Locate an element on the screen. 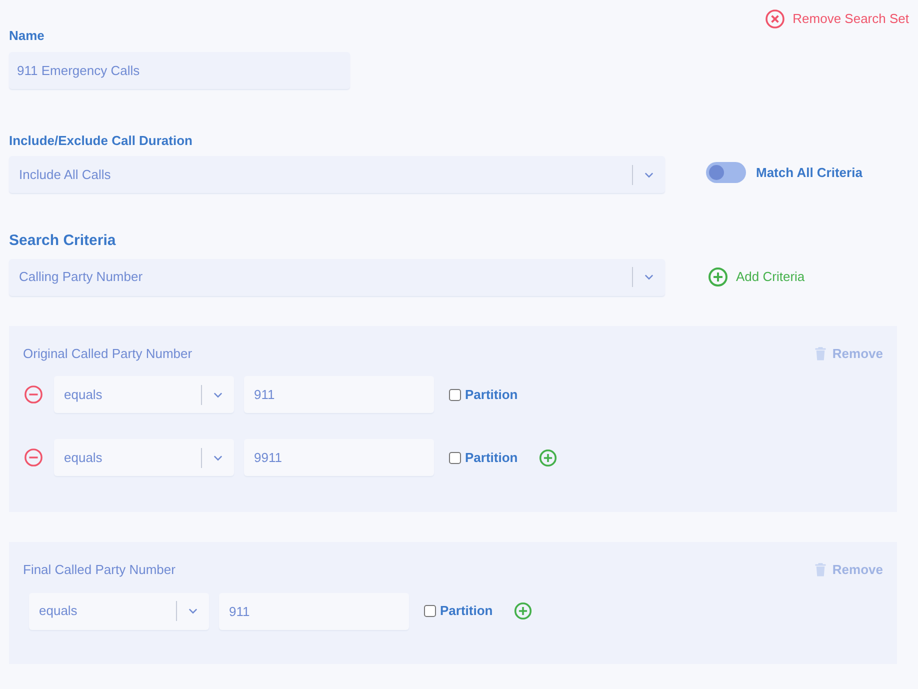 The image size is (918, 689). section-heading: Search Criteria is located at coordinates (63, 241).